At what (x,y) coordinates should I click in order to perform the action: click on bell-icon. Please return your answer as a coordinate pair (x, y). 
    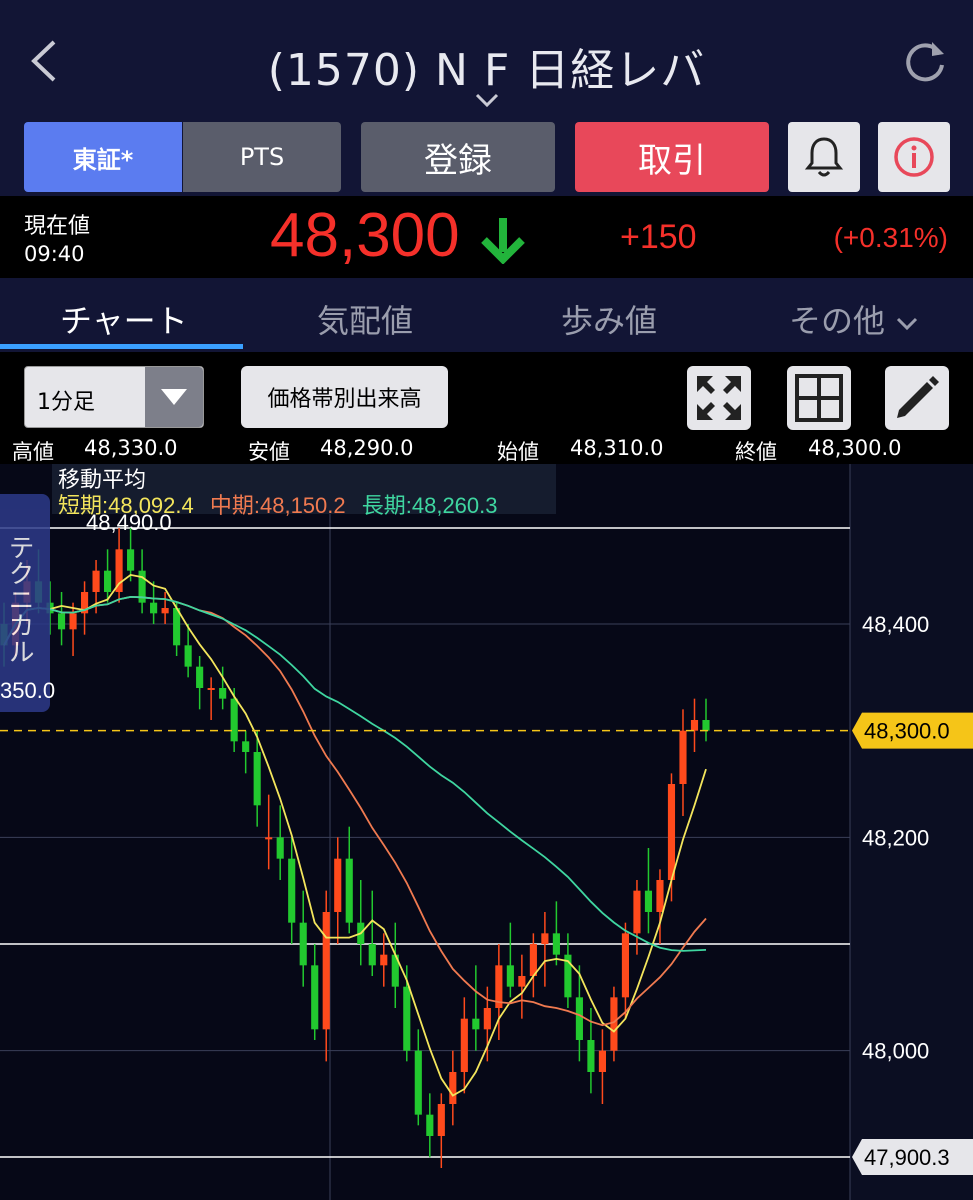
    Looking at the image, I should click on (824, 157).